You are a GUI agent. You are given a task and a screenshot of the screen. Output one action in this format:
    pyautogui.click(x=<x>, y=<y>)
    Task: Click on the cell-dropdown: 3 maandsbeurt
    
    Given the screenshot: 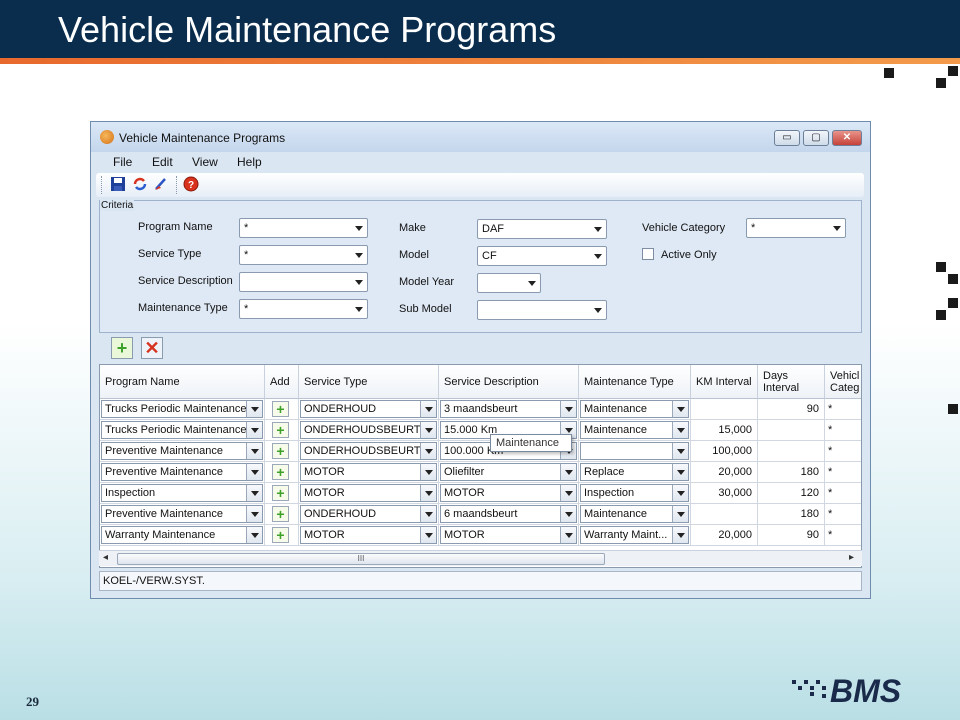 What is the action you would take?
    pyautogui.click(x=508, y=409)
    